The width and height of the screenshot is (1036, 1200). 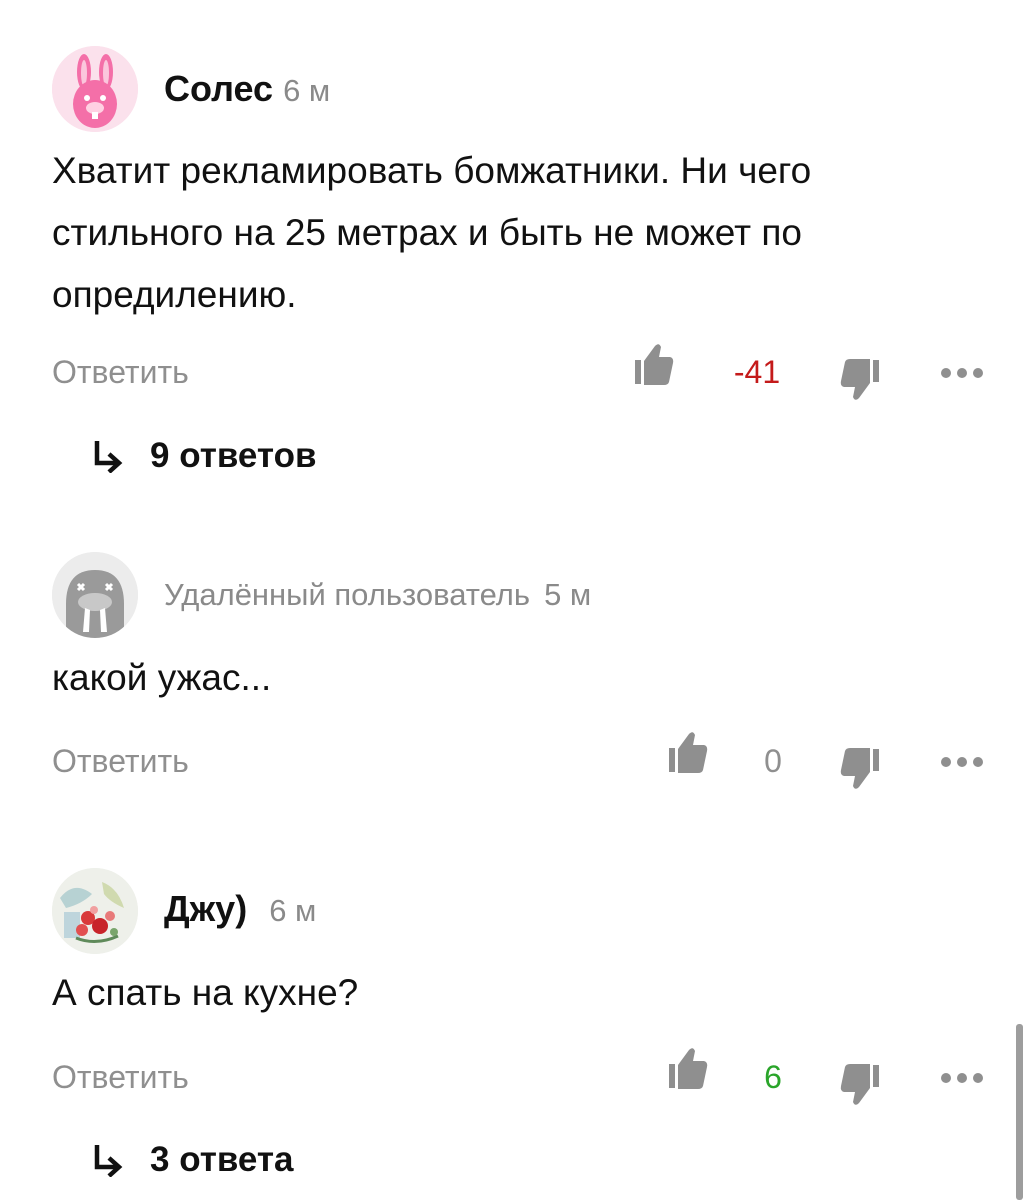 I want to click on comment-time: 5 м, so click(x=568, y=594).